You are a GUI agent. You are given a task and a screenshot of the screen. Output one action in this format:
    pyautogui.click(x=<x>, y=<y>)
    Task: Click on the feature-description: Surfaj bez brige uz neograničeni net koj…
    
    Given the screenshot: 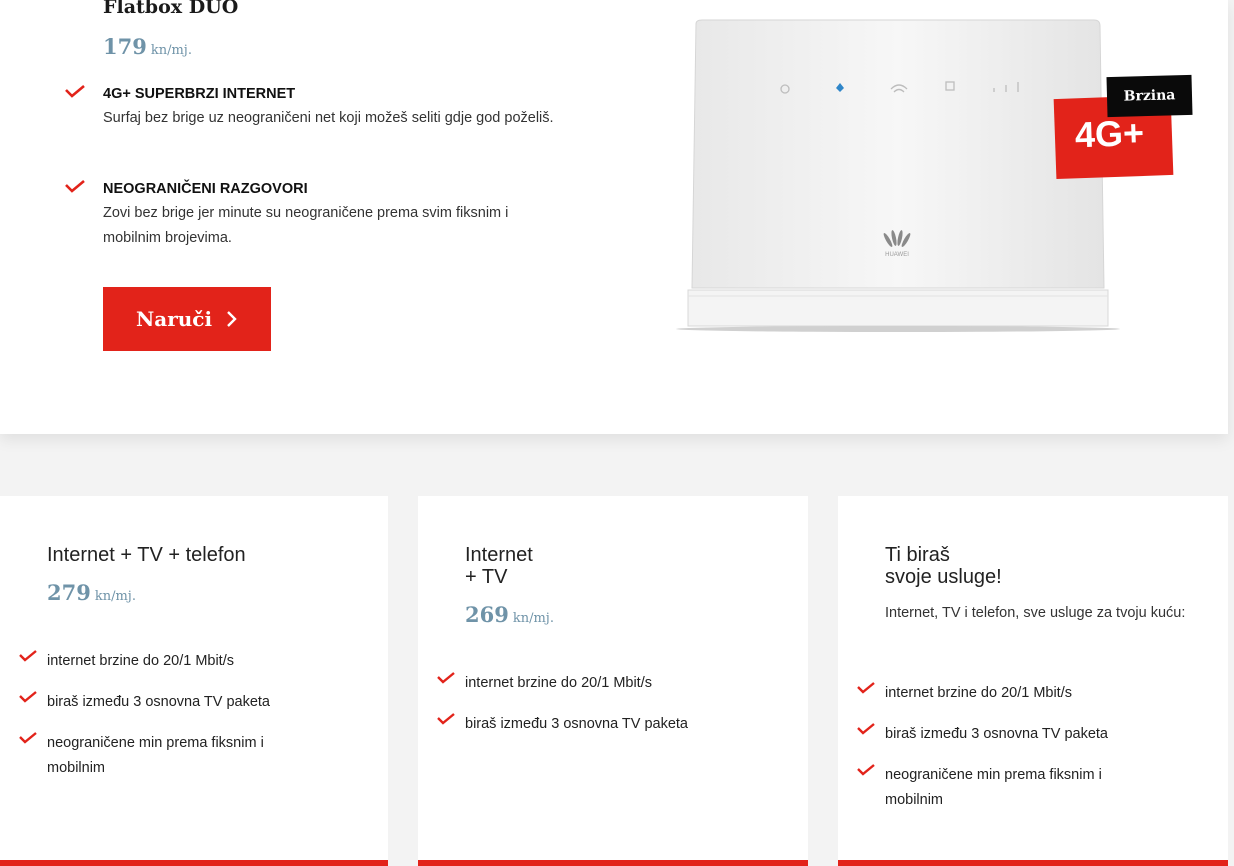 What is the action you would take?
    pyautogui.click(x=328, y=118)
    